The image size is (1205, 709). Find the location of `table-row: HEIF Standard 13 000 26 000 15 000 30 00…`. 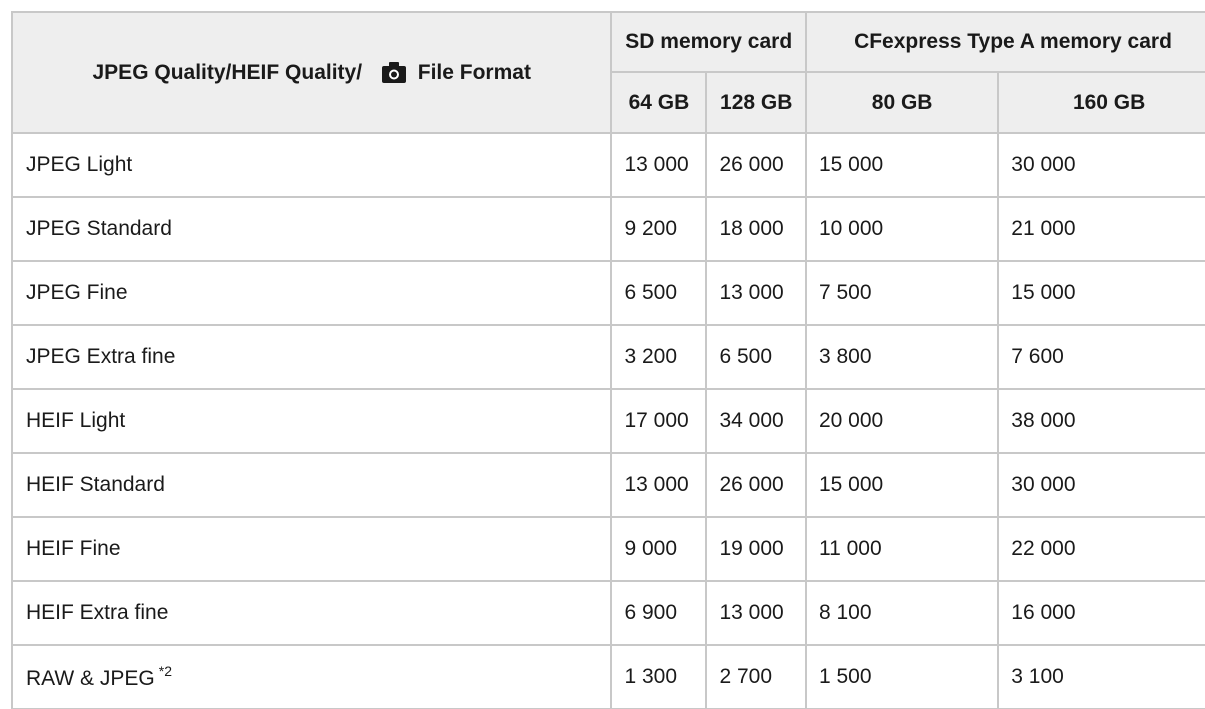

table-row: HEIF Standard 13 000 26 000 15 000 30 00… is located at coordinates (608, 485).